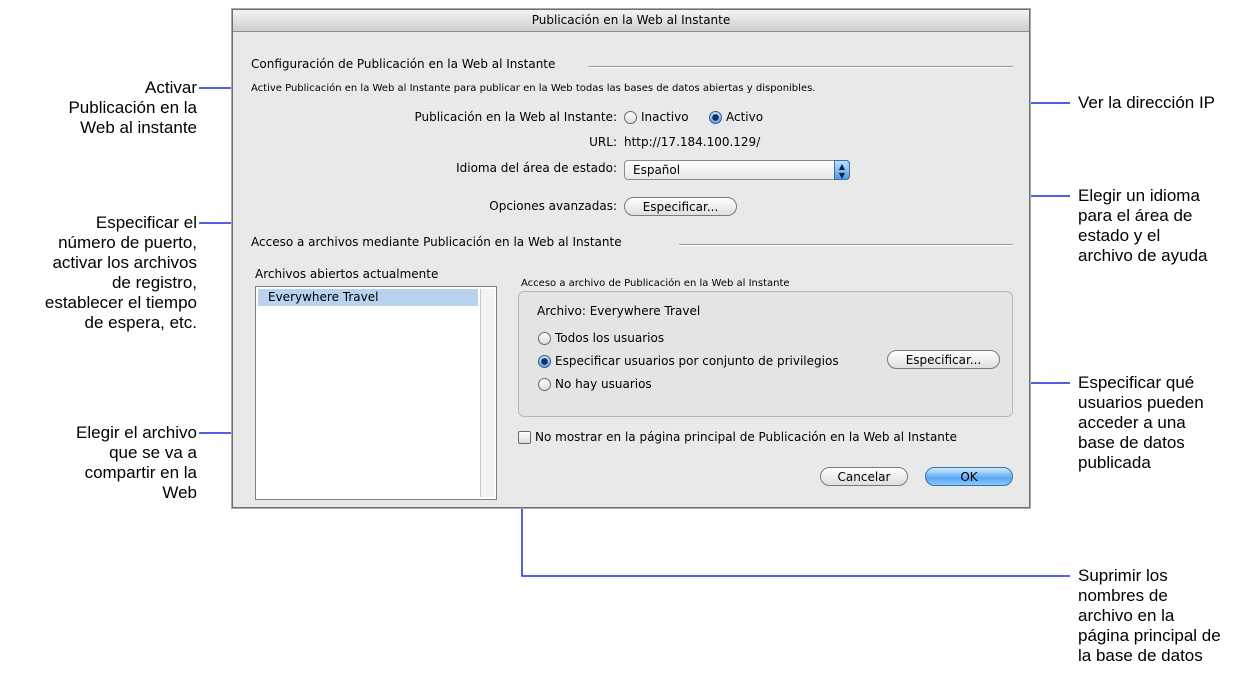  Describe the element at coordinates (347, 274) in the screenshot. I see `open-files-label: Archivos abiertos actualmente` at that location.